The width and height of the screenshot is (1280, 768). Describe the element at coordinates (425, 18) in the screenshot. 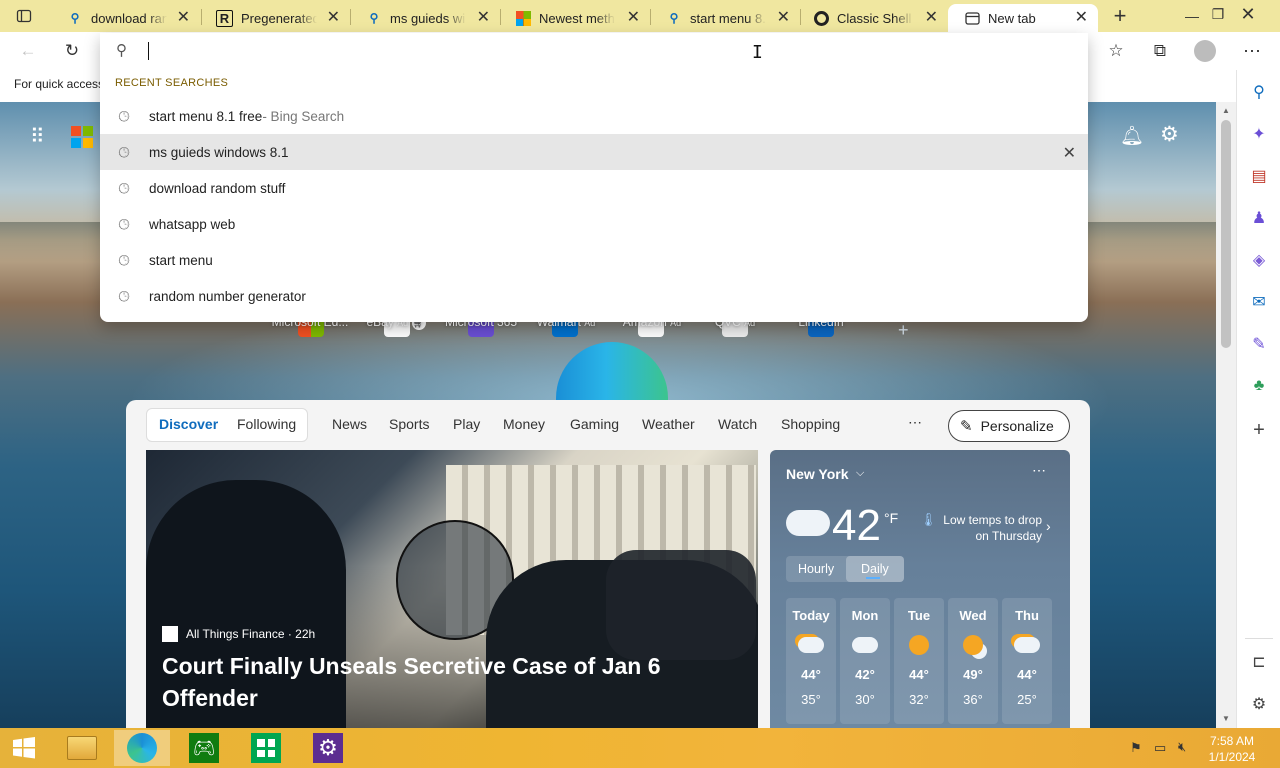

I see `tab-ms-guieds-windows: ⚲ ms guieds windows ✕` at that location.